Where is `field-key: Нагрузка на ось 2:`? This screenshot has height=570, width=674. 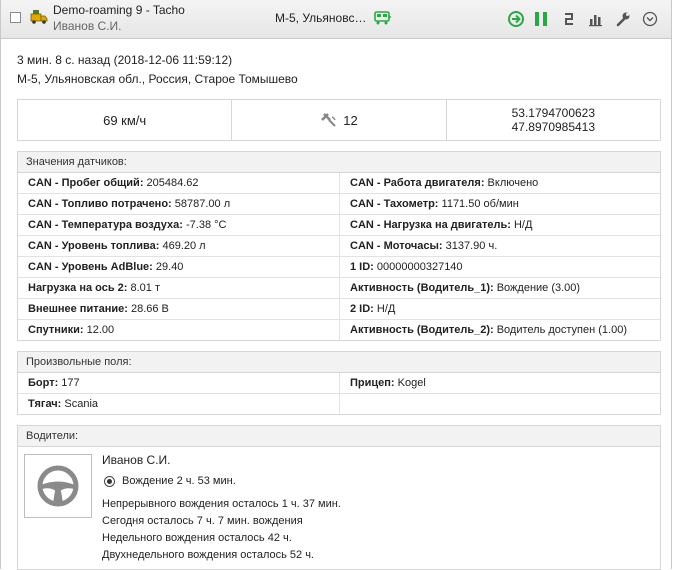 field-key: Нагрузка на ось 2: is located at coordinates (78, 288).